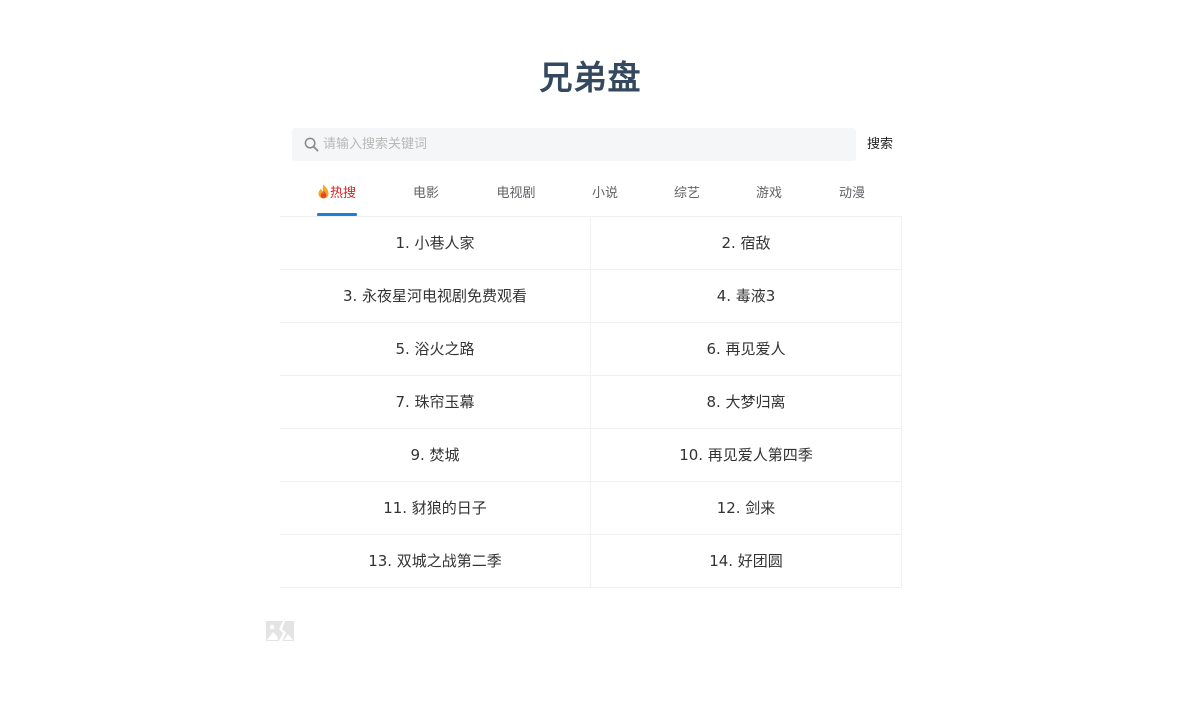  Describe the element at coordinates (435, 296) in the screenshot. I see `hot-item: 3. 永夜星河电视剧免费观看` at that location.